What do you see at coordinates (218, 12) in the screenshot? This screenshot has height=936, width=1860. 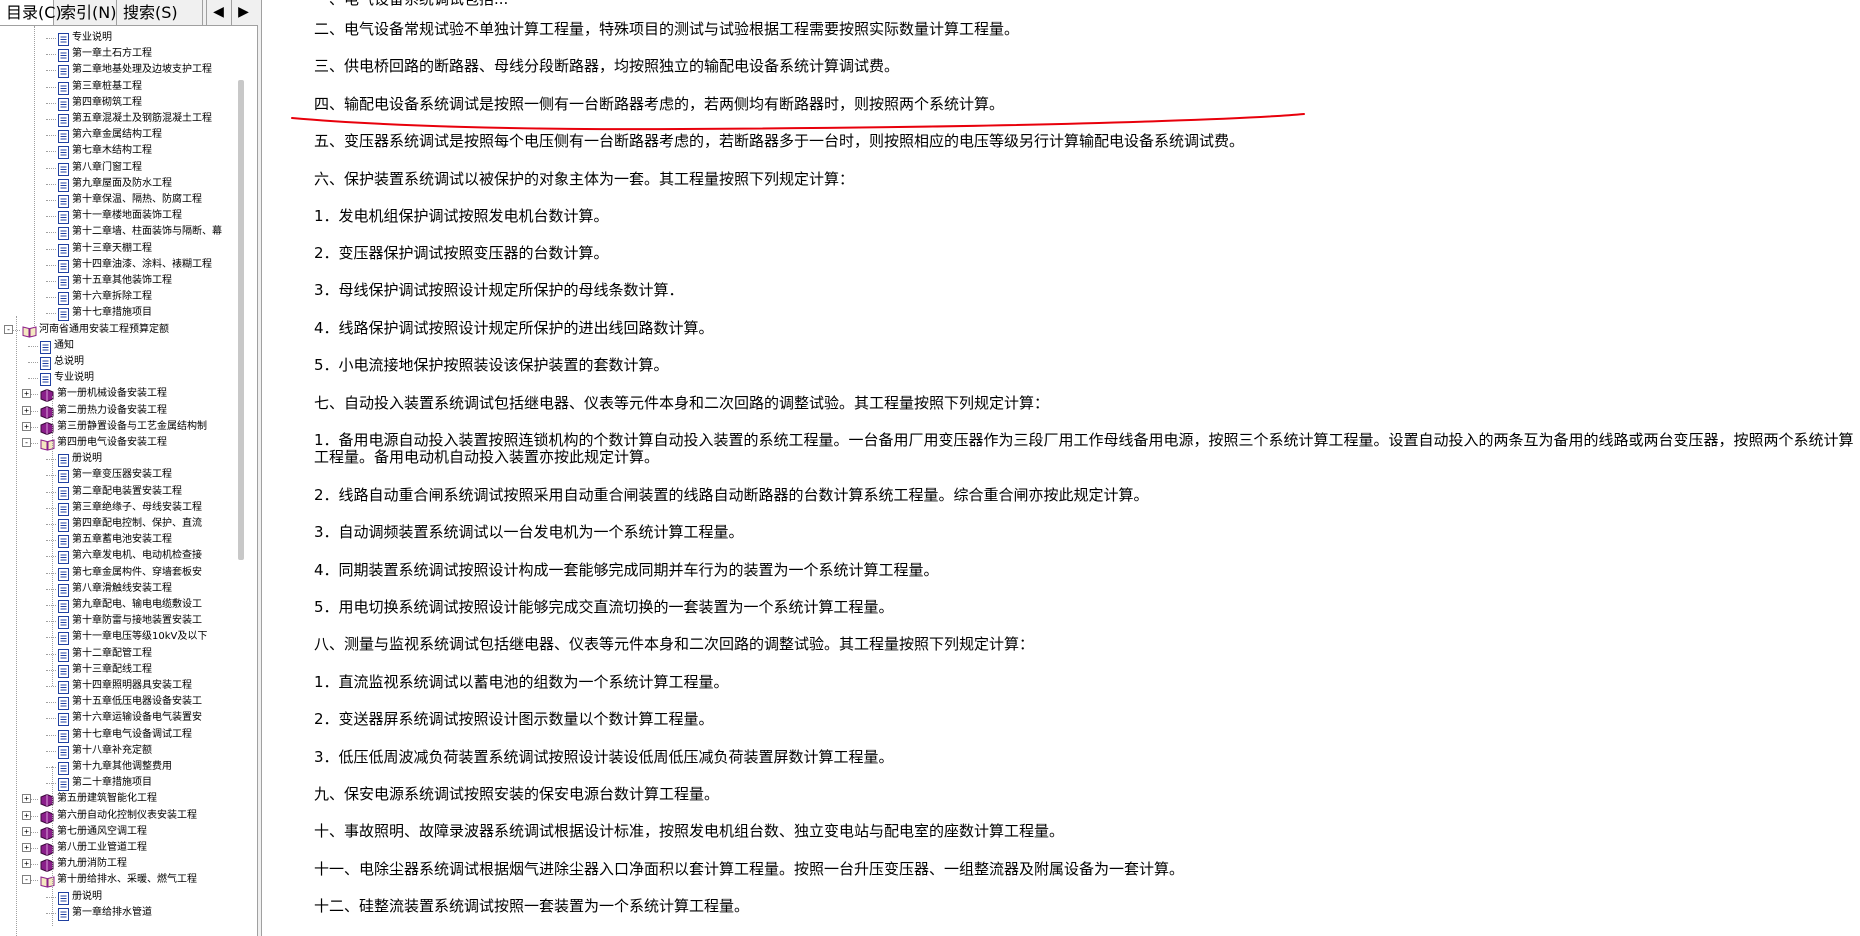 I see `tab-scroll-left-button: ◀` at bounding box center [218, 12].